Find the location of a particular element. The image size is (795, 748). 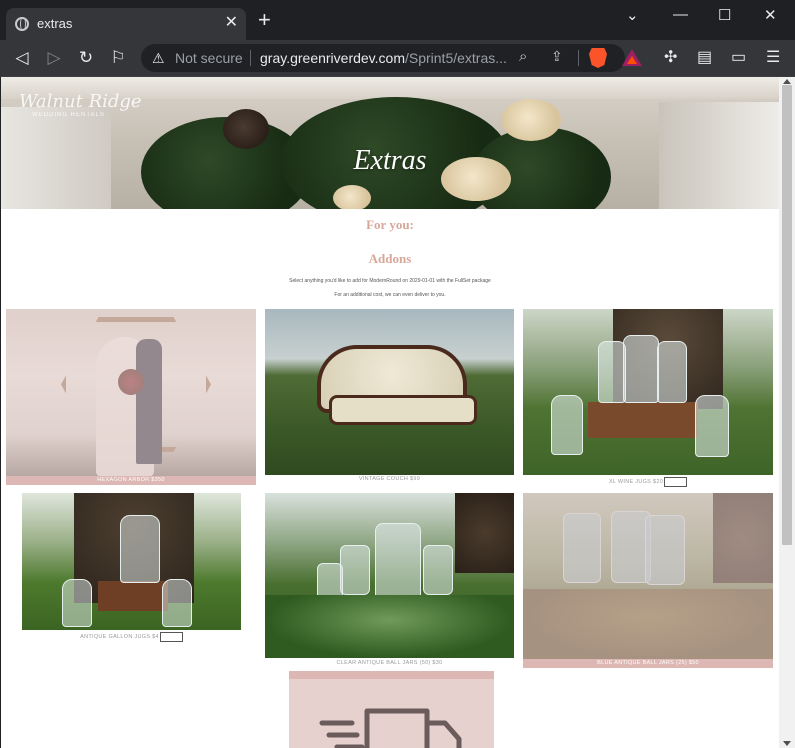

warning-icon: ⚠ is located at coordinates (158, 58).